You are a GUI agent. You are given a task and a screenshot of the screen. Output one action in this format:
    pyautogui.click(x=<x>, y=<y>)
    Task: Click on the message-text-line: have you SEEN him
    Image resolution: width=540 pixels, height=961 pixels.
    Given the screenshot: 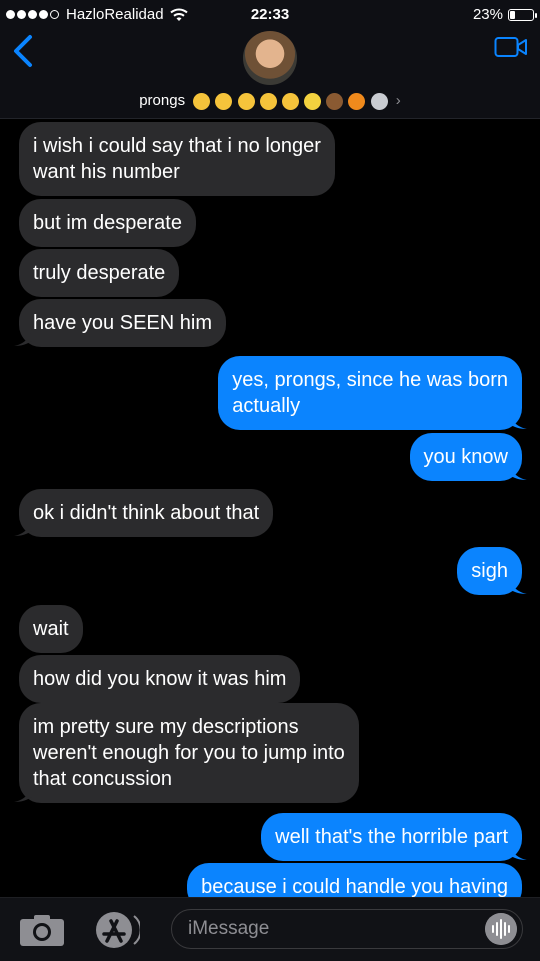 What is the action you would take?
    pyautogui.click(x=122, y=323)
    